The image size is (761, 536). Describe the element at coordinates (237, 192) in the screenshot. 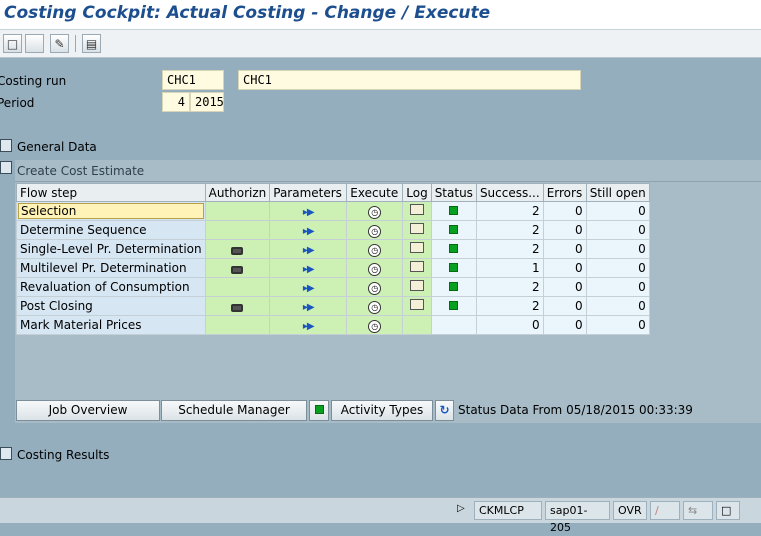

I see `col-authorization: Authorizn` at that location.